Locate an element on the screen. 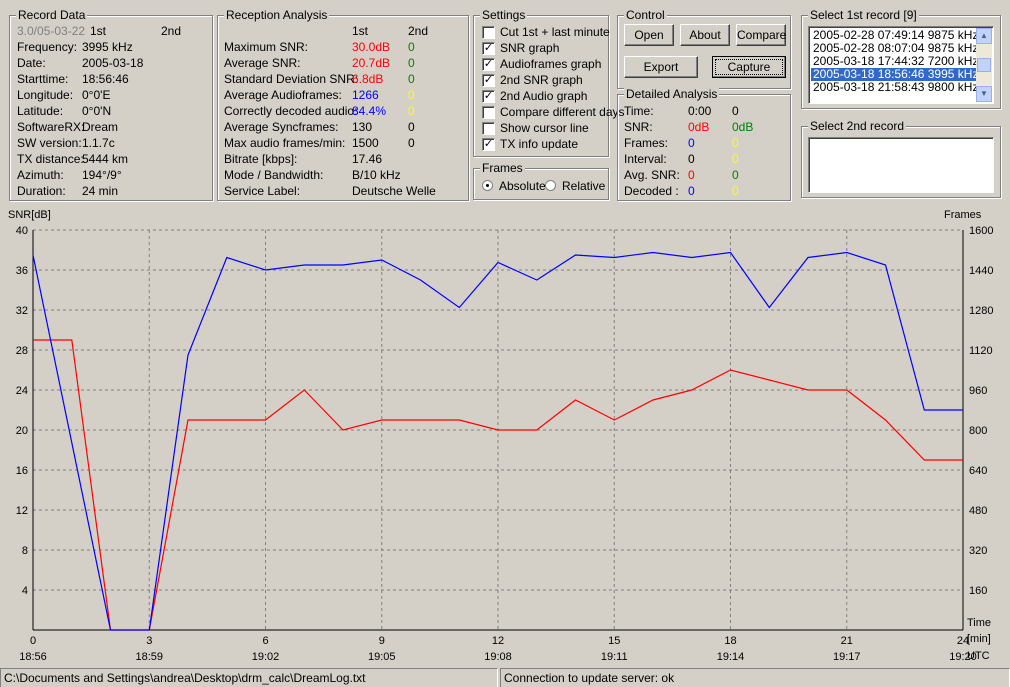  y-right-tick-label: 1600 is located at coordinates (981, 231).